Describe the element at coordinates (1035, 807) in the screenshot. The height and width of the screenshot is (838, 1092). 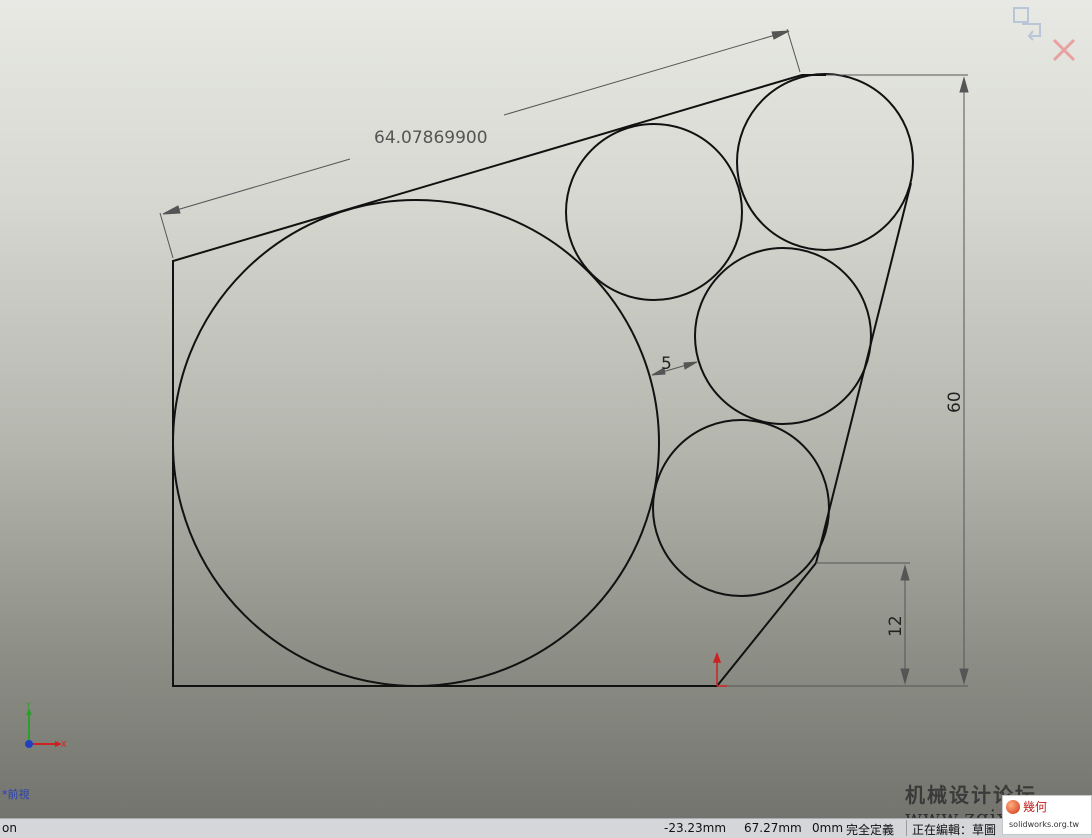
I see `badge-title: 幾何` at that location.